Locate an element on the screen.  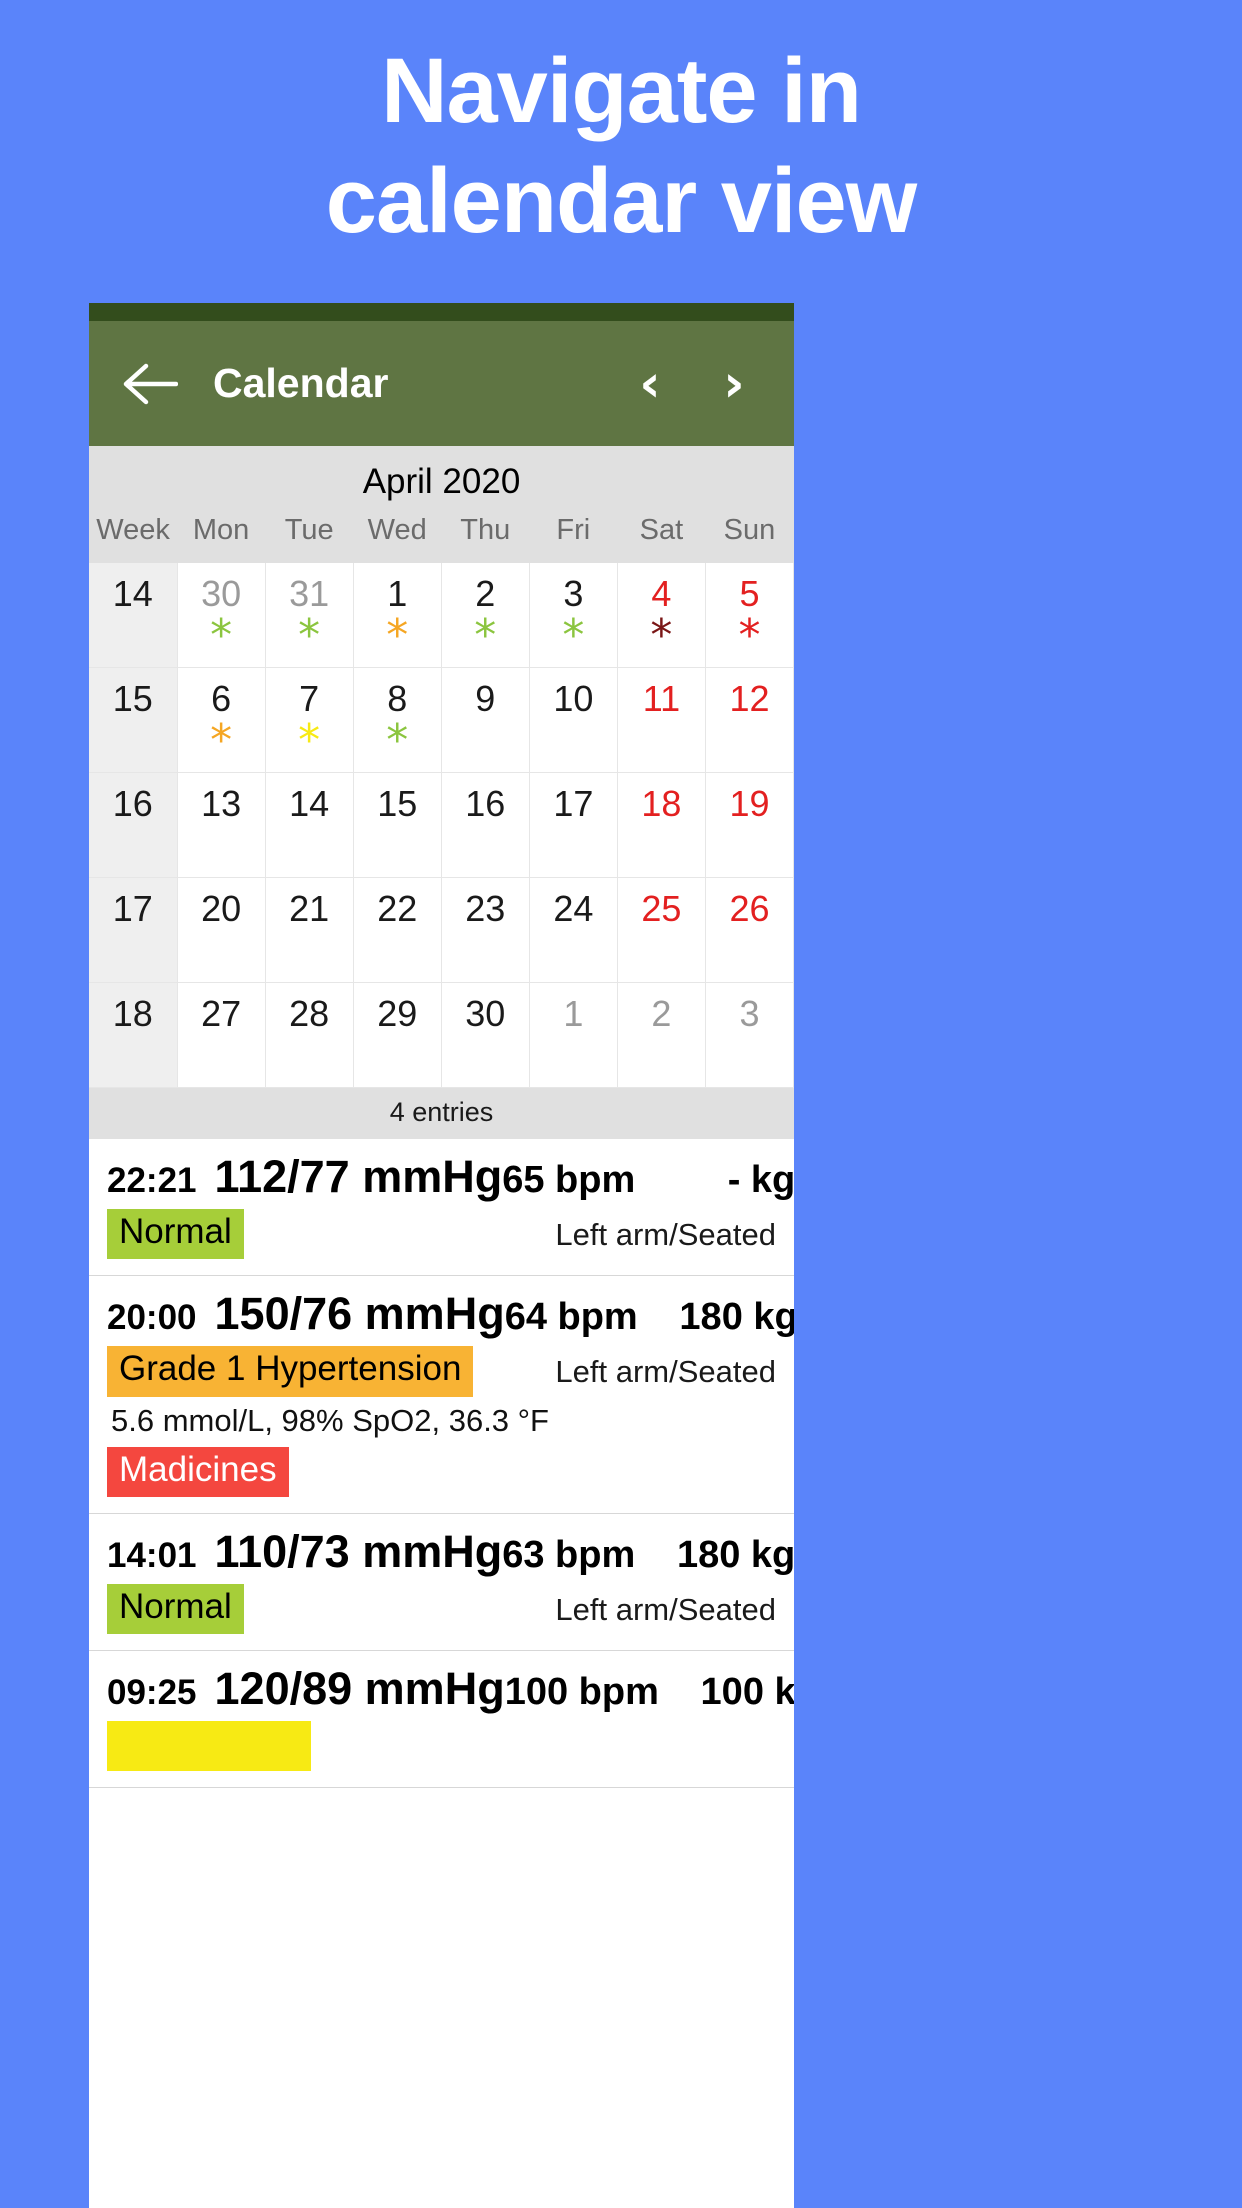
calendar-day-number: 31 is located at coordinates (309, 593).